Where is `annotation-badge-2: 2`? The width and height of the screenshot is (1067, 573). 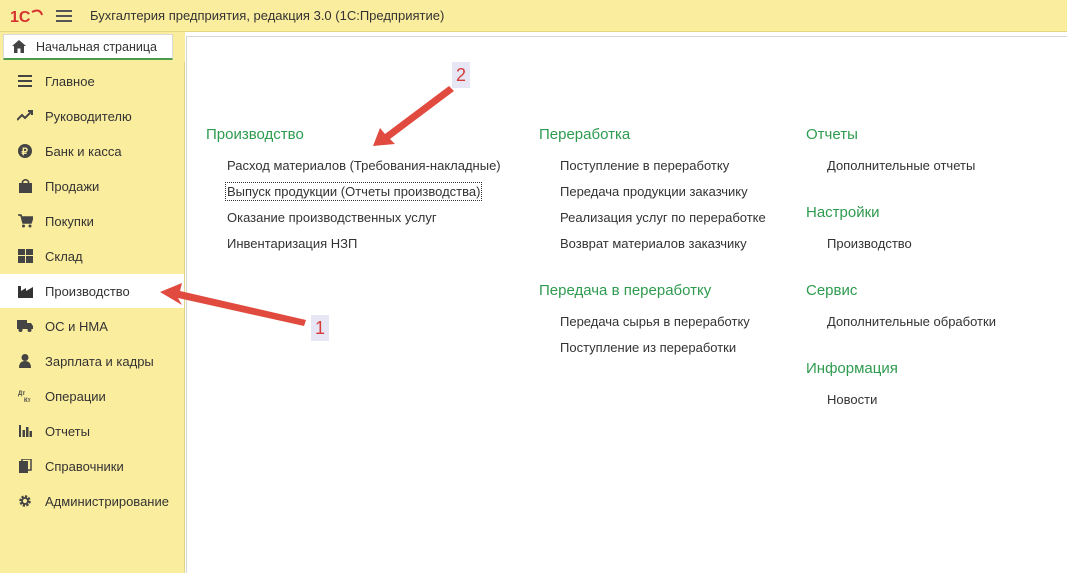 annotation-badge-2: 2 is located at coordinates (461, 75).